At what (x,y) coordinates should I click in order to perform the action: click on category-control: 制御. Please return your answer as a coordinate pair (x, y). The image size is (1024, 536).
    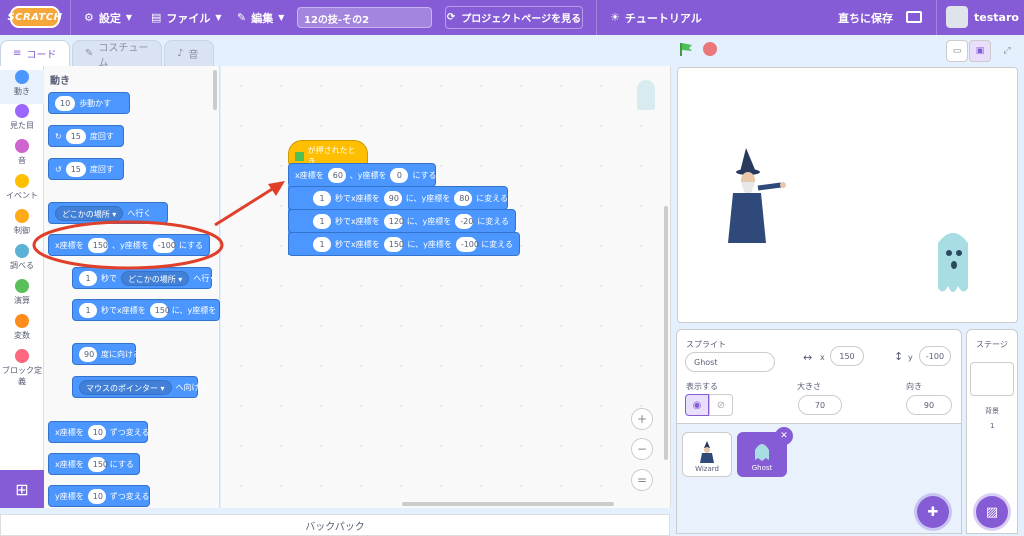
    Looking at the image, I should click on (22, 226).